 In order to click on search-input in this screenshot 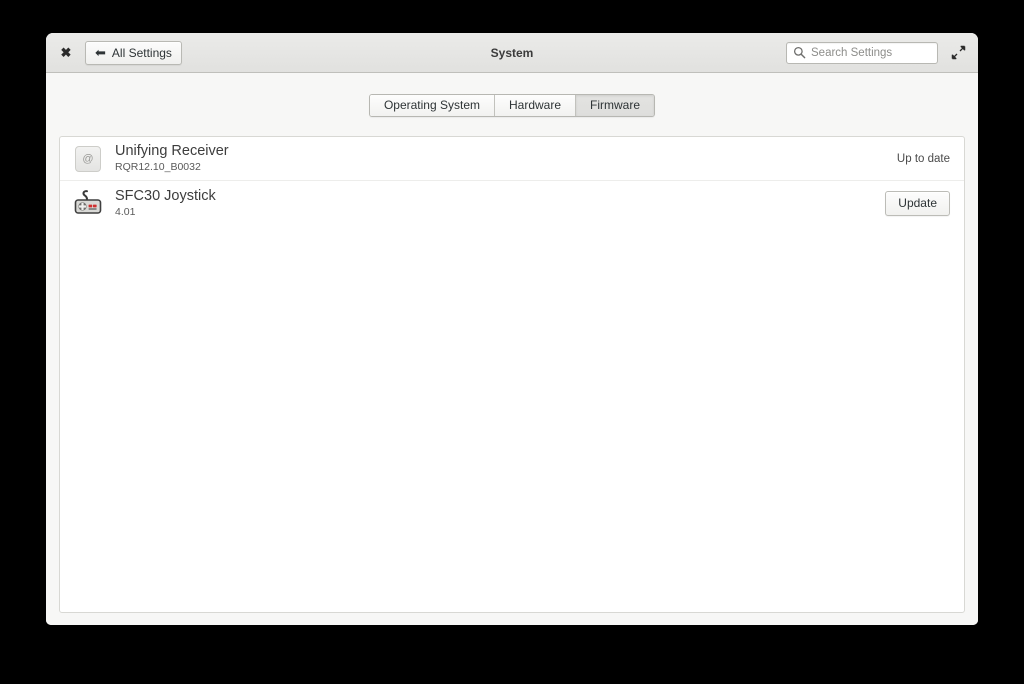, I will do `click(871, 52)`.